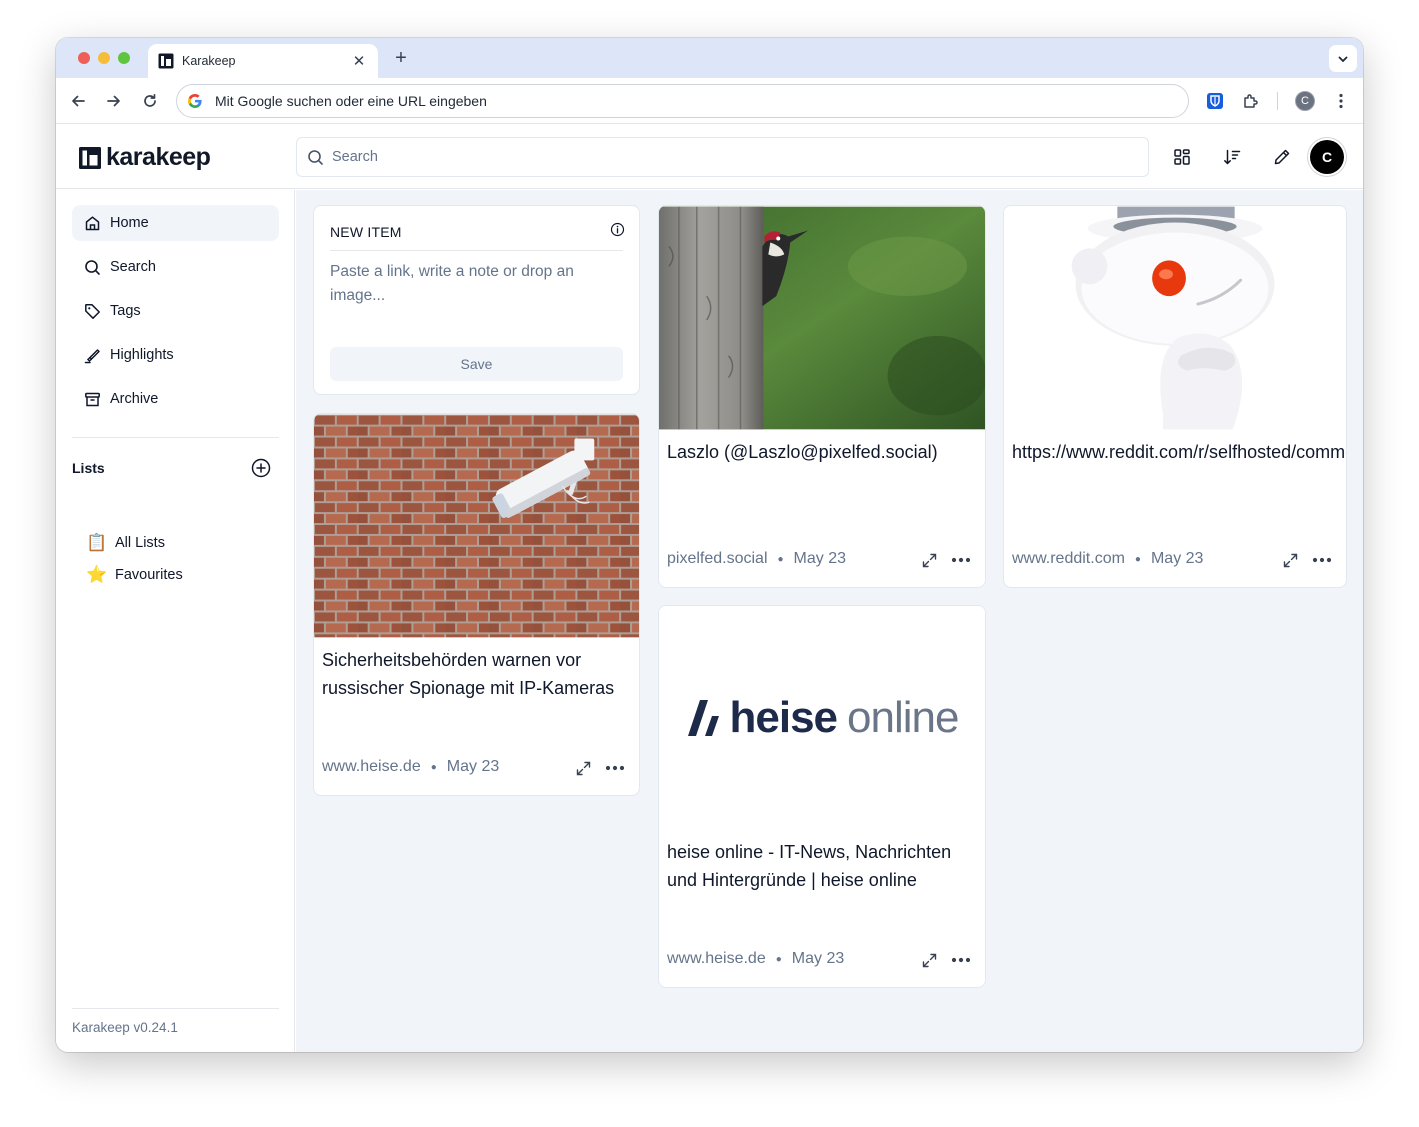  Describe the element at coordinates (129, 223) in the screenshot. I see `sidebar-item-label: Home` at that location.